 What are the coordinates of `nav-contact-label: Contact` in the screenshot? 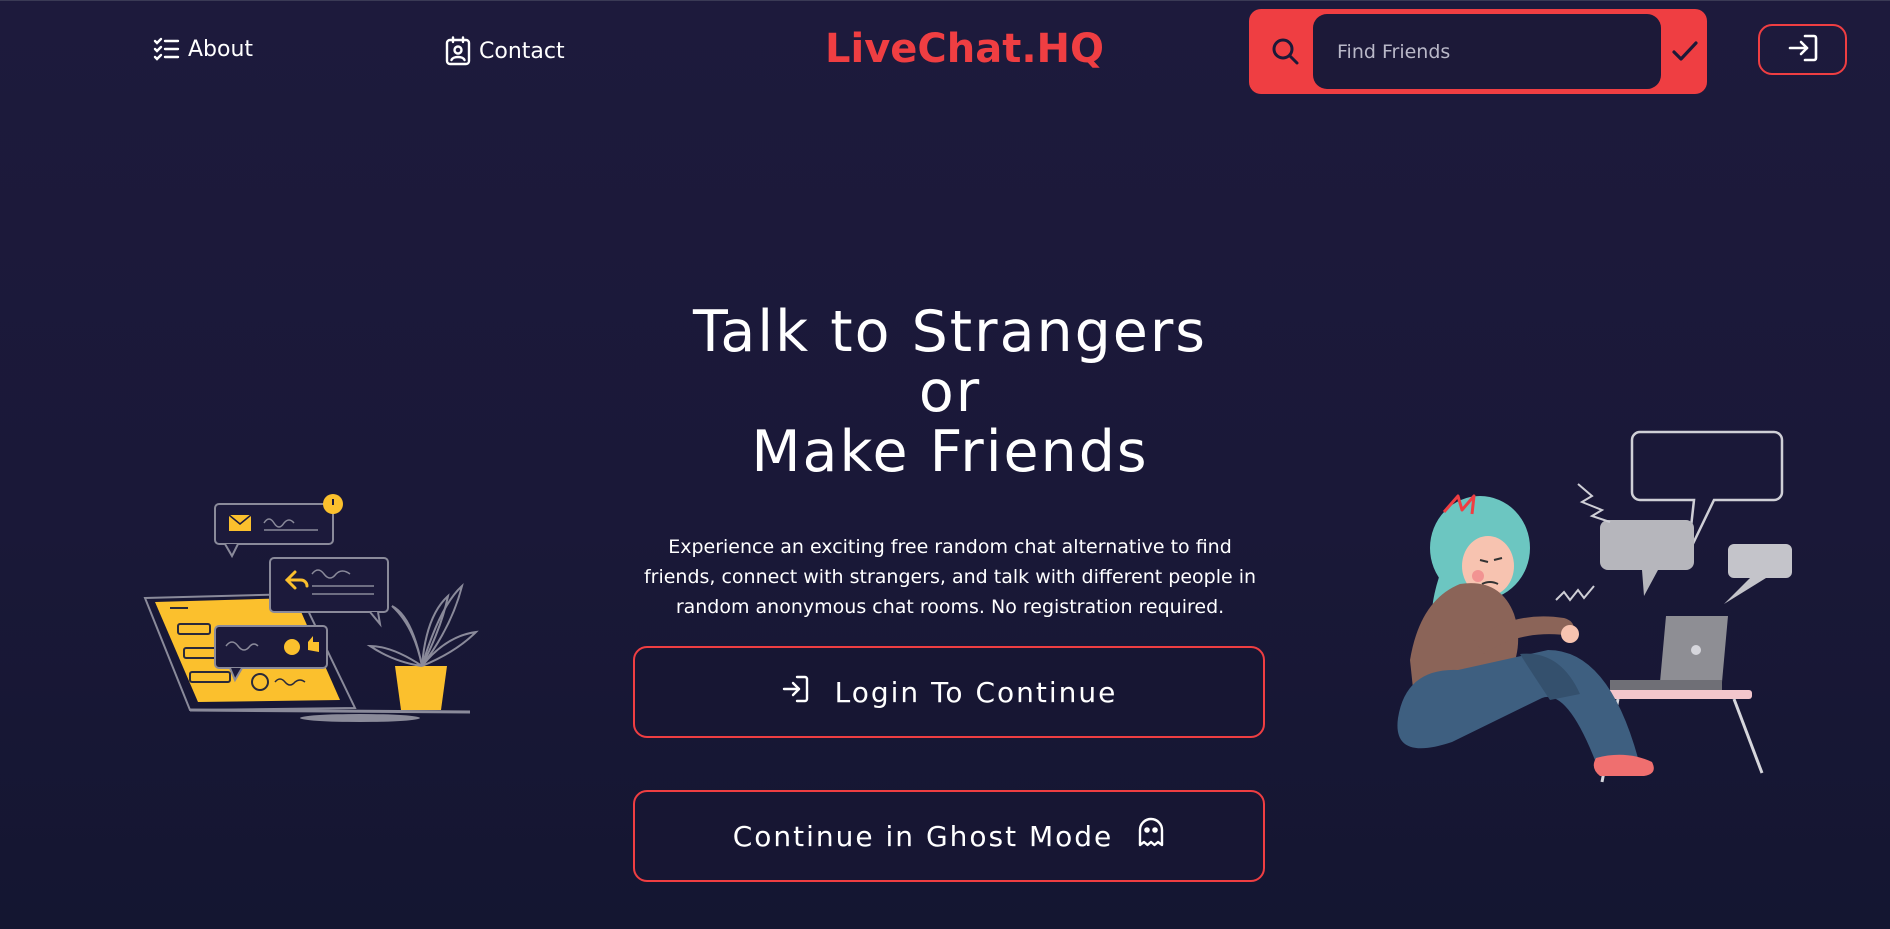 It's located at (522, 51).